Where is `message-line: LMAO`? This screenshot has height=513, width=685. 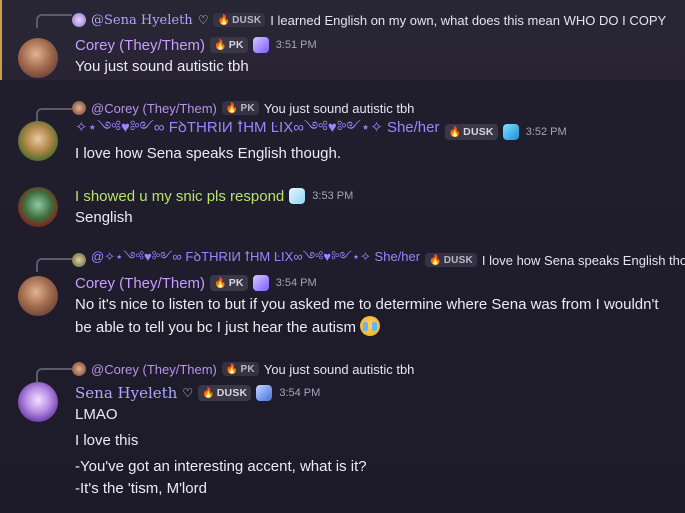 message-line: LMAO is located at coordinates (96, 414).